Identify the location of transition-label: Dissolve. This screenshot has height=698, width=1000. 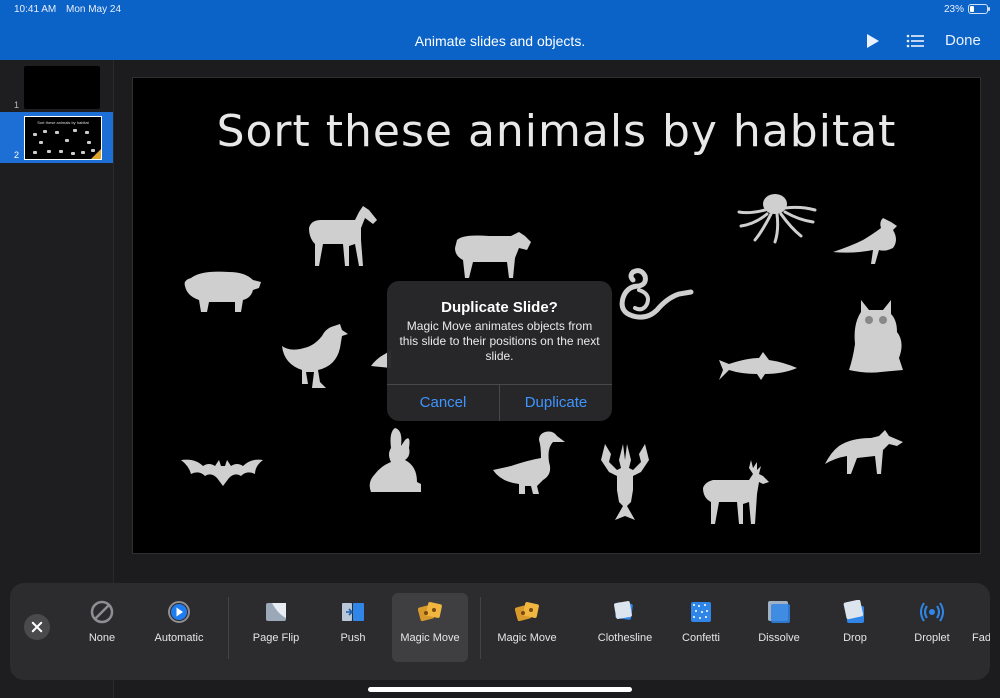
(779, 638).